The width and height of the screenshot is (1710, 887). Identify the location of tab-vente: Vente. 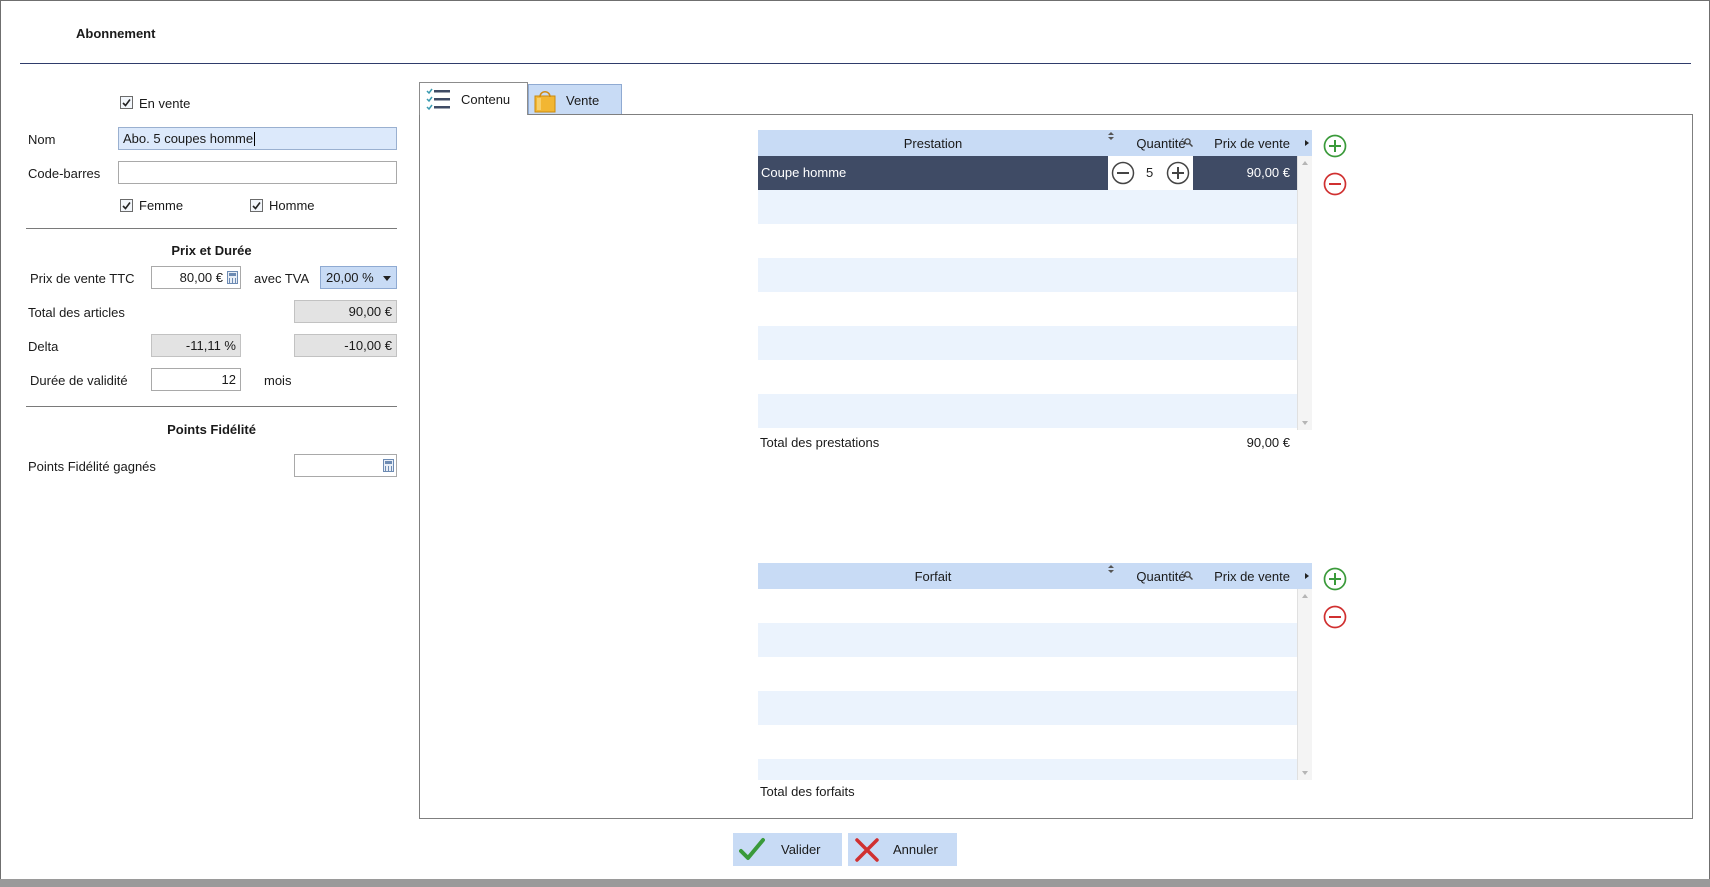
(575, 99).